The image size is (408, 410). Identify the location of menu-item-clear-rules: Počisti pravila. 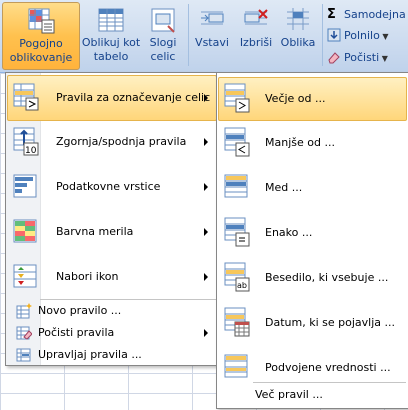
(112, 333).